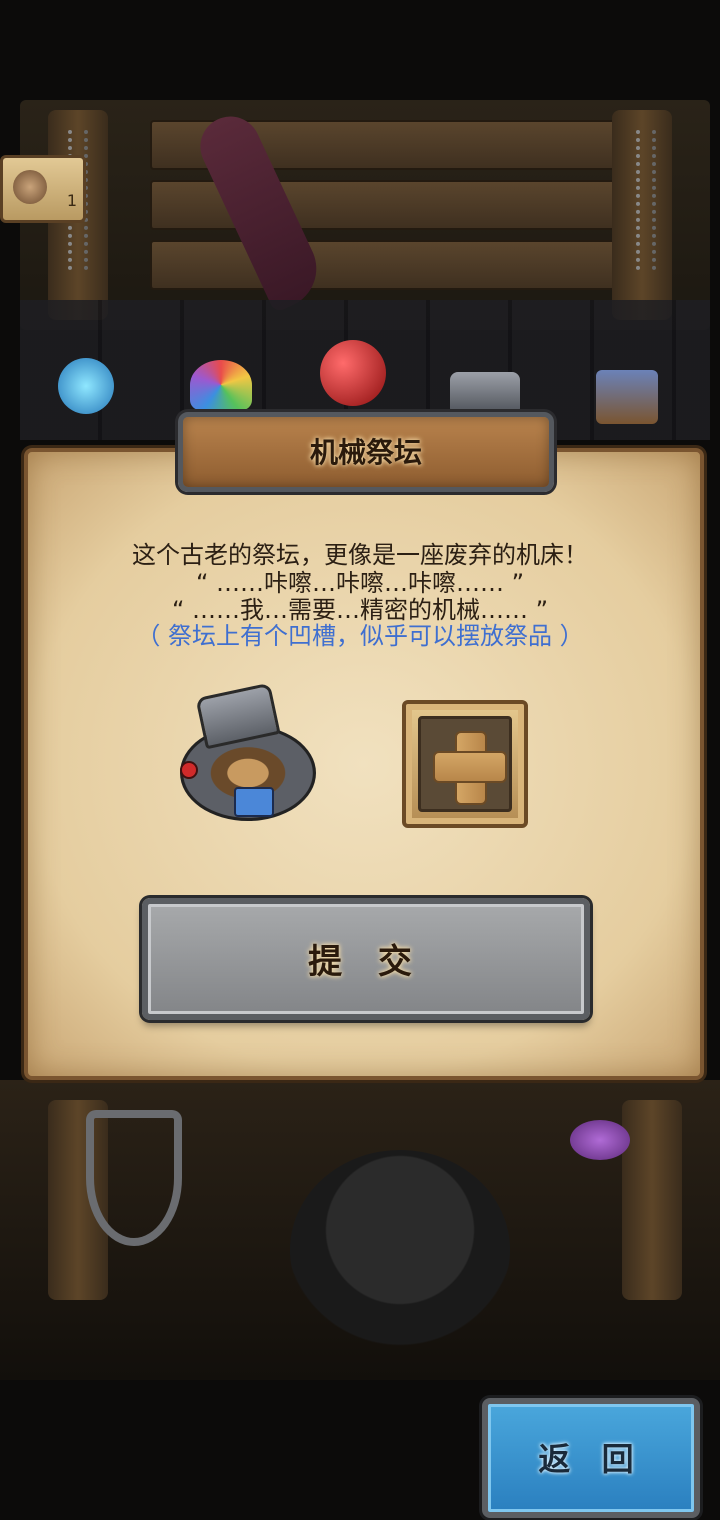  Describe the element at coordinates (366, 962) in the screenshot. I see `submit-button-label: 提 交` at that location.